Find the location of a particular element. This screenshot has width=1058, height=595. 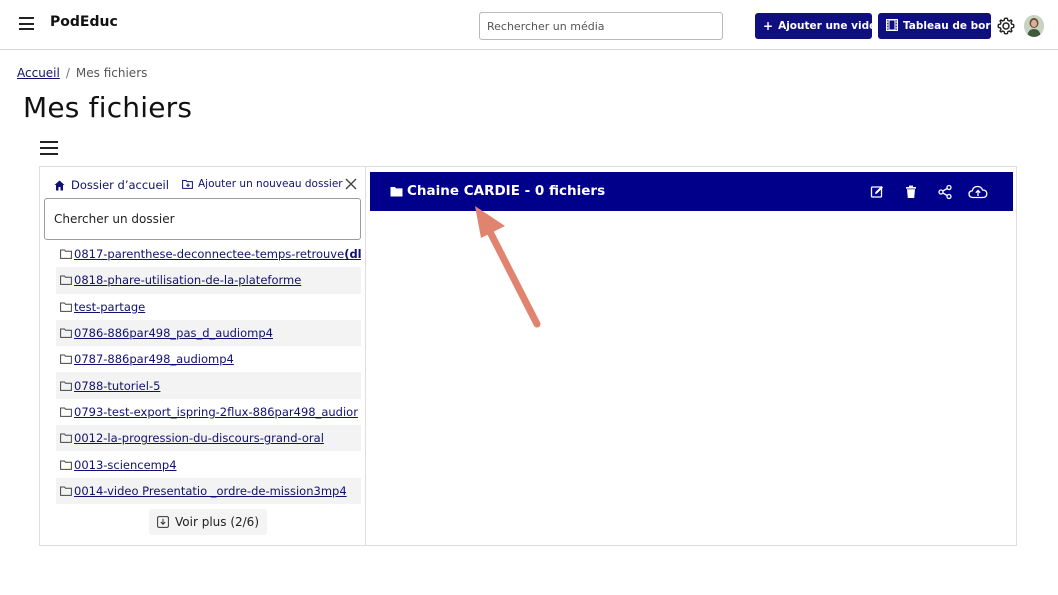

edit-icon is located at coordinates (877, 192).